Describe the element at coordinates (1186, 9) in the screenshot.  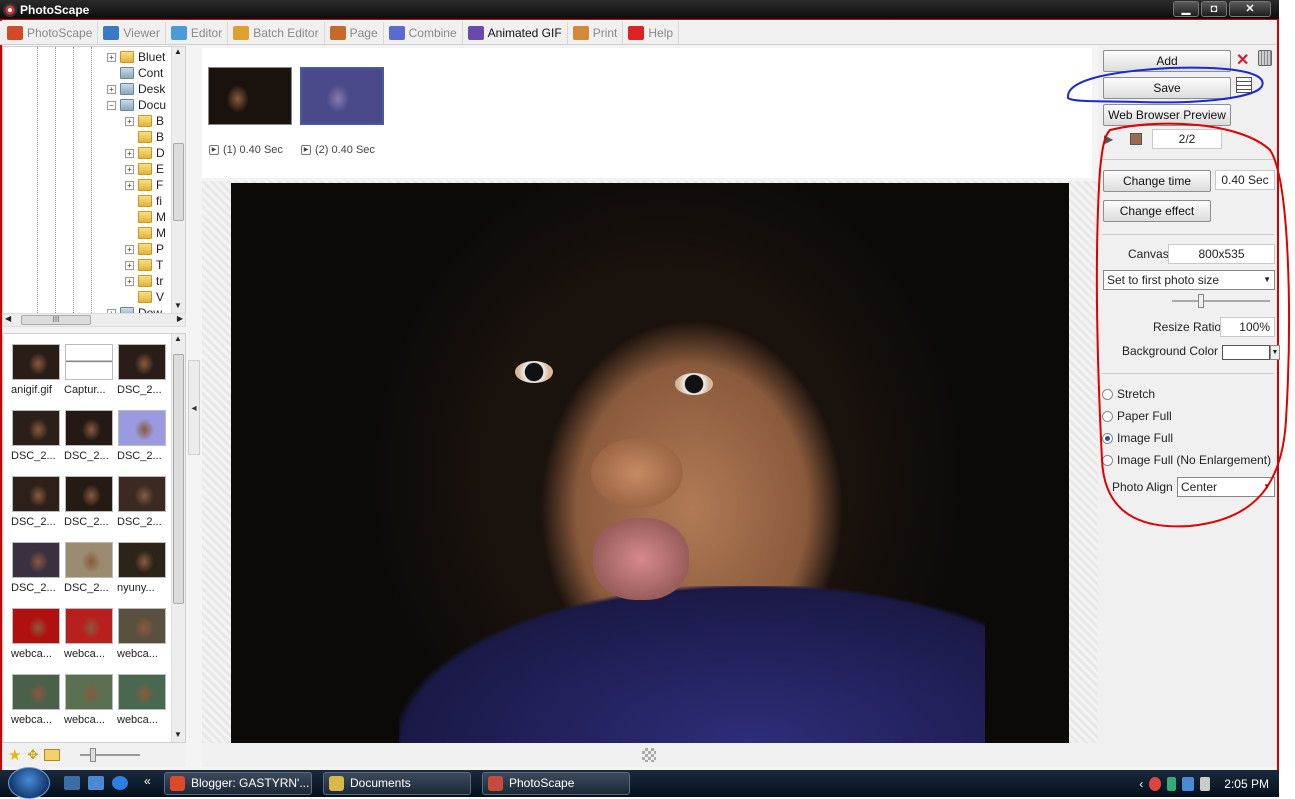
I see `minimize-button: ▁` at that location.